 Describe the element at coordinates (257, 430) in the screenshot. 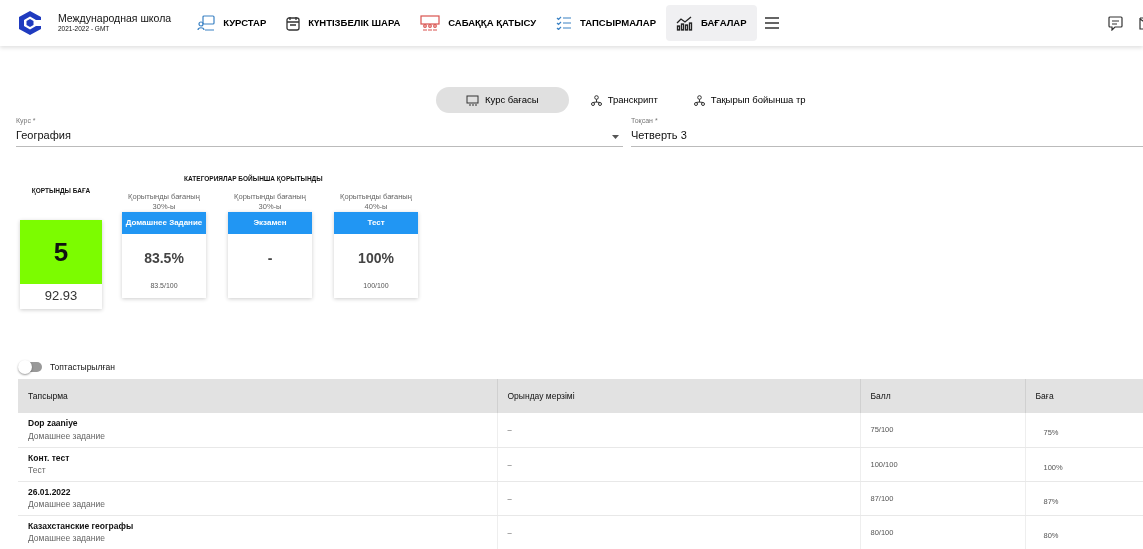

I see `table-cell: Dop zaaniye Домашнее задание` at that location.